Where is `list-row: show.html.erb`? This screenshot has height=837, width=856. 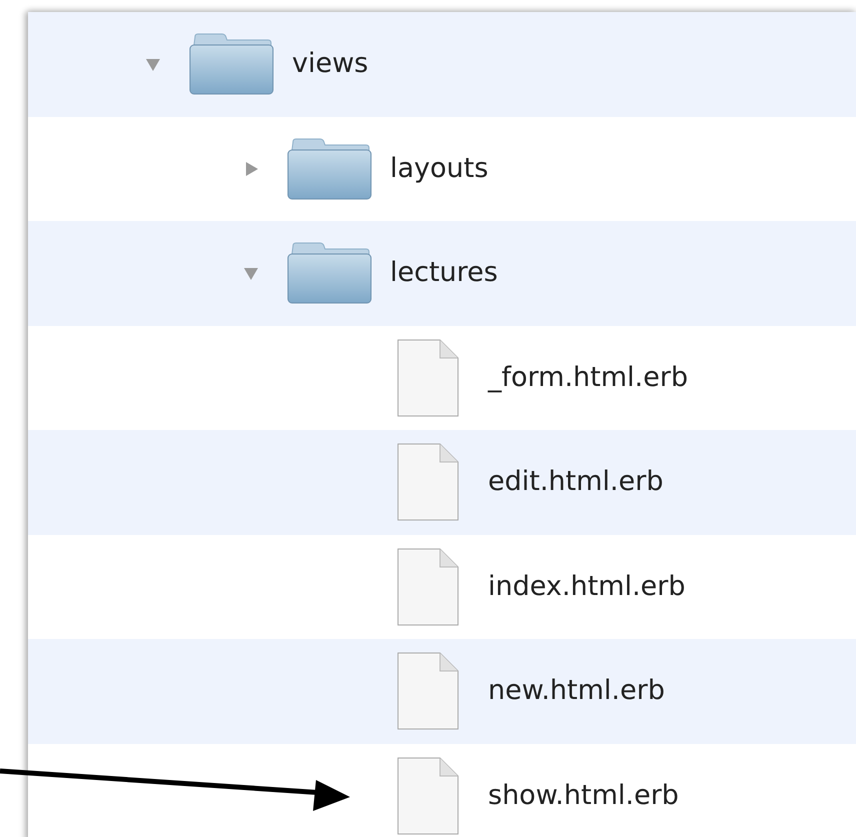 list-row: show.html.erb is located at coordinates (442, 790).